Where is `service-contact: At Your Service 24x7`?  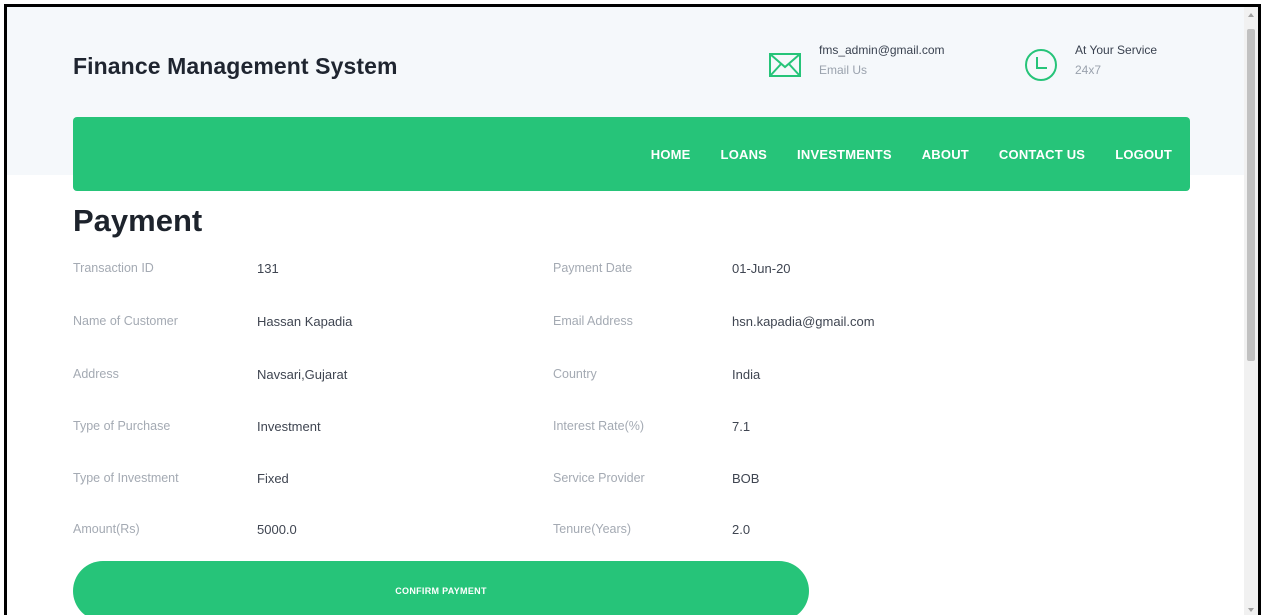 service-contact: At Your Service 24x7 is located at coordinates (1090, 63).